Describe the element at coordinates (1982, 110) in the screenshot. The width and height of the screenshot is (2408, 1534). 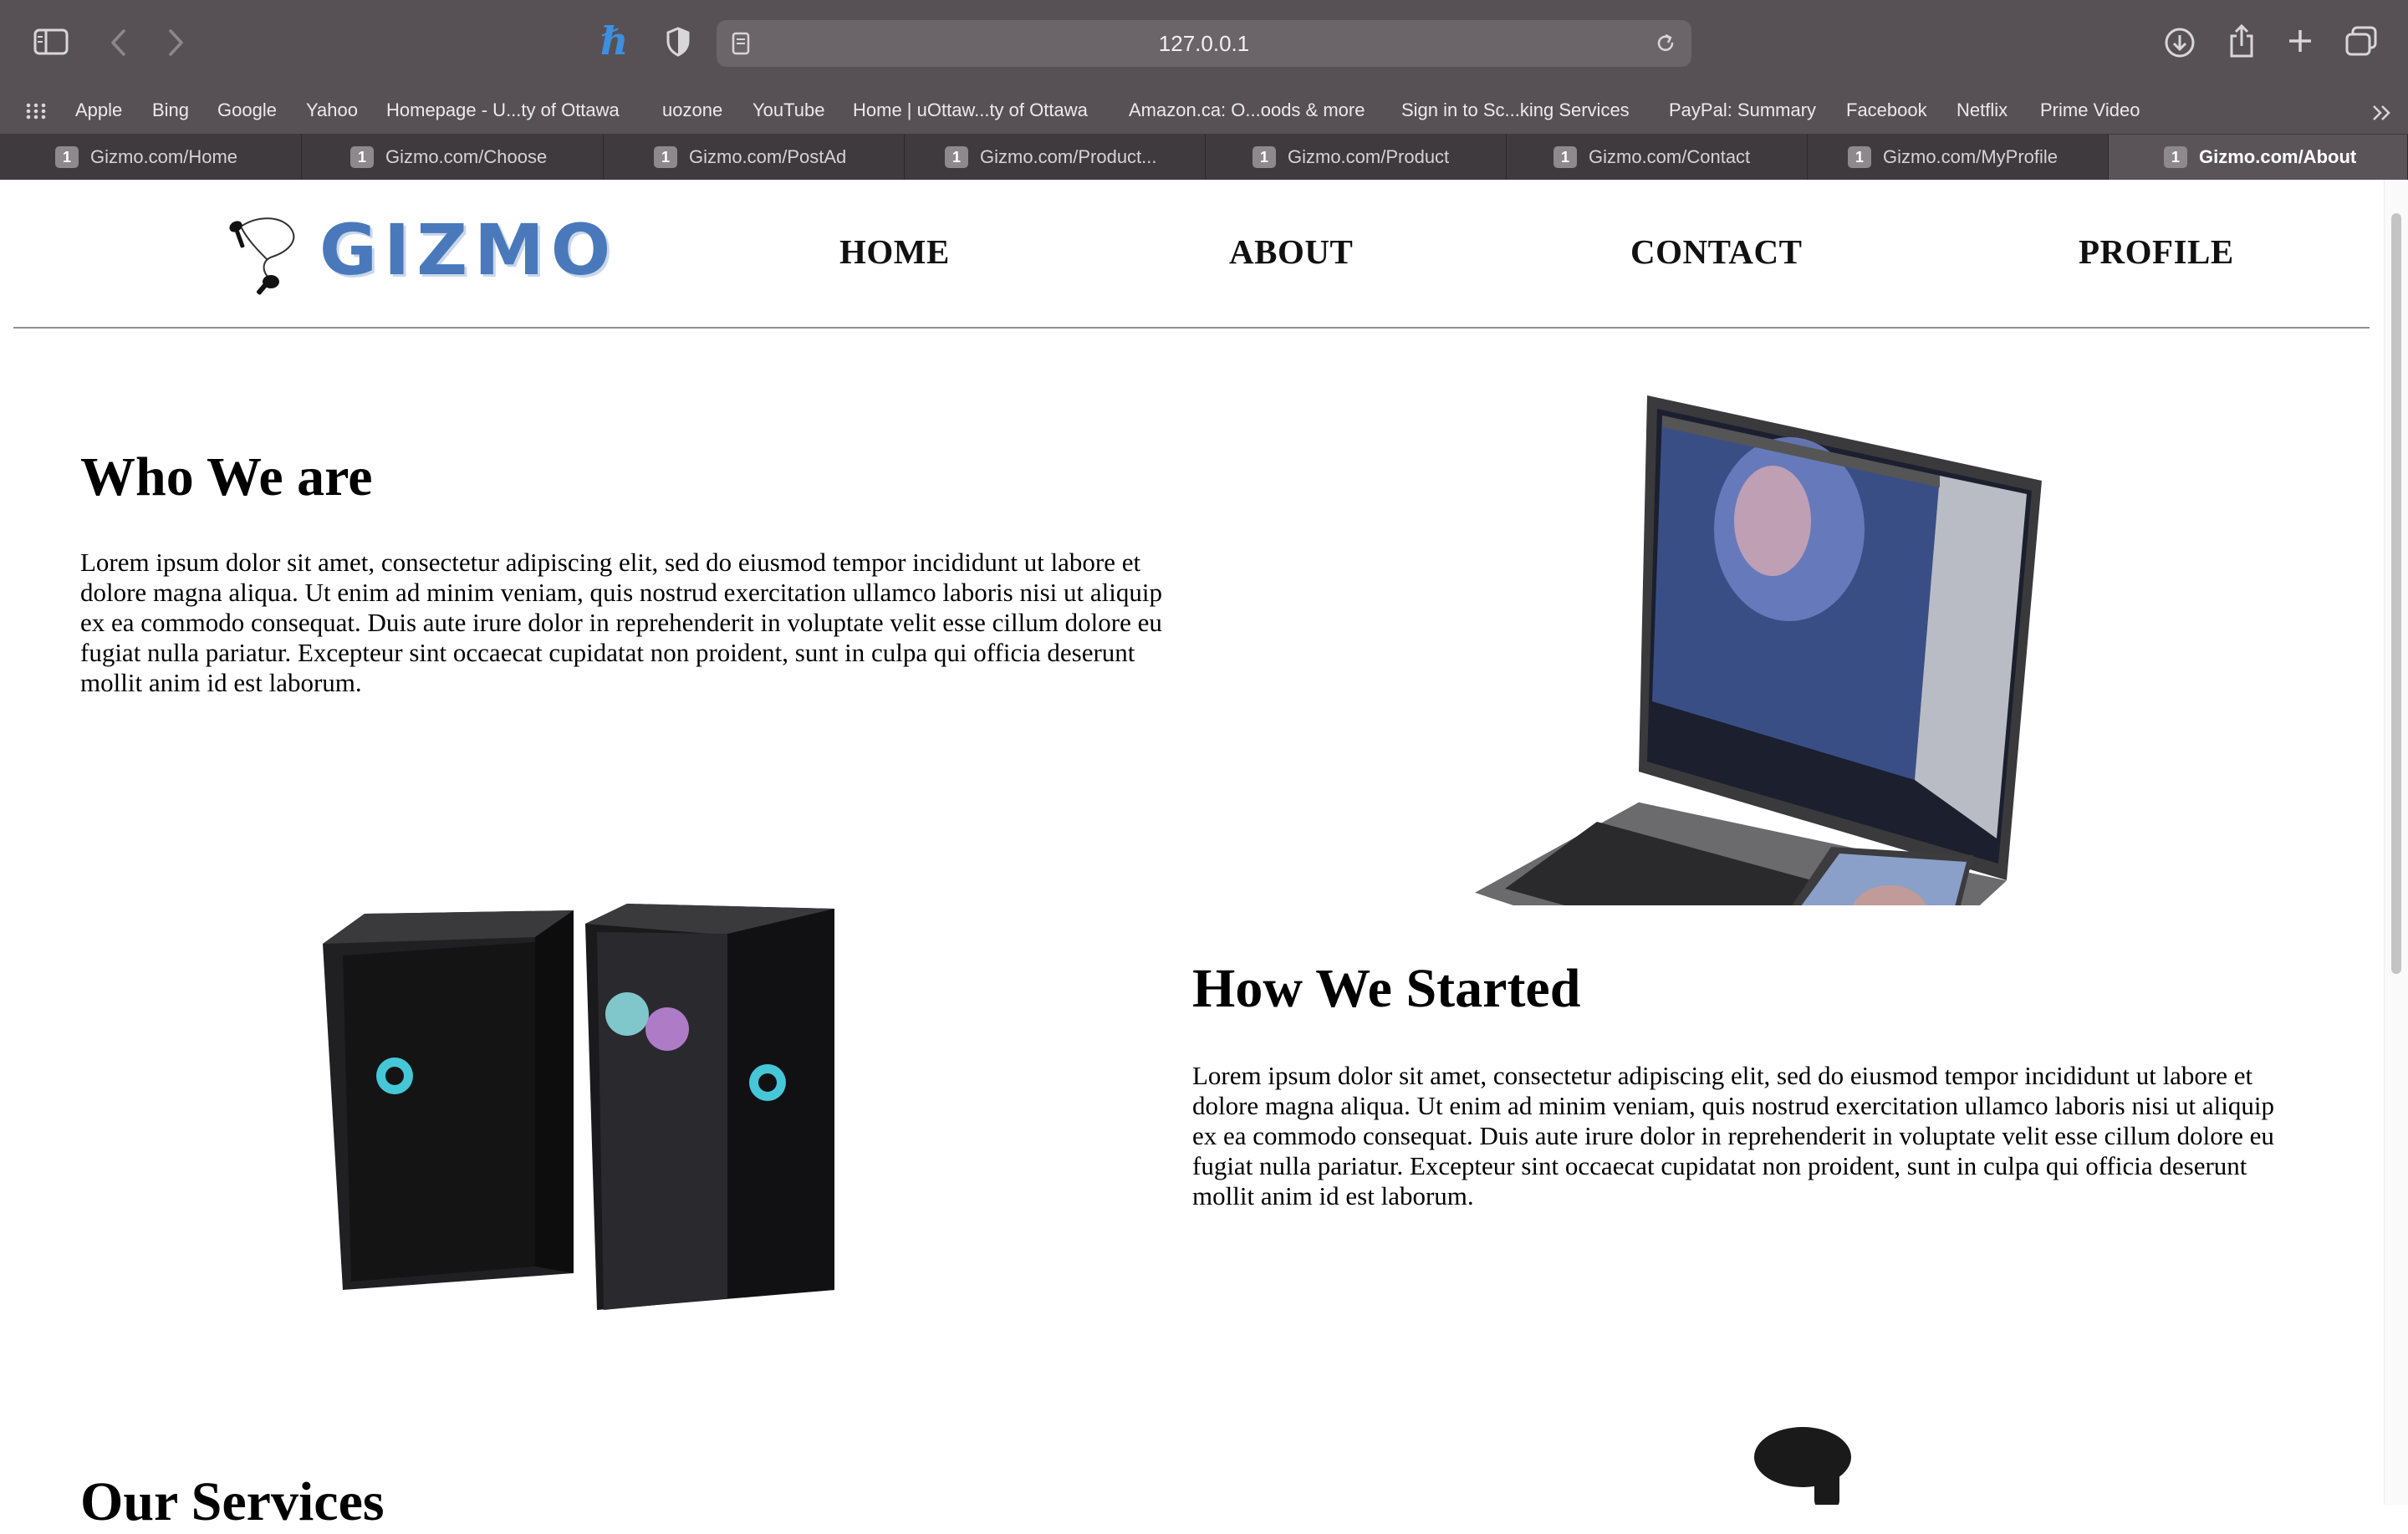
I see `bookmark-netflix: Netflix` at that location.